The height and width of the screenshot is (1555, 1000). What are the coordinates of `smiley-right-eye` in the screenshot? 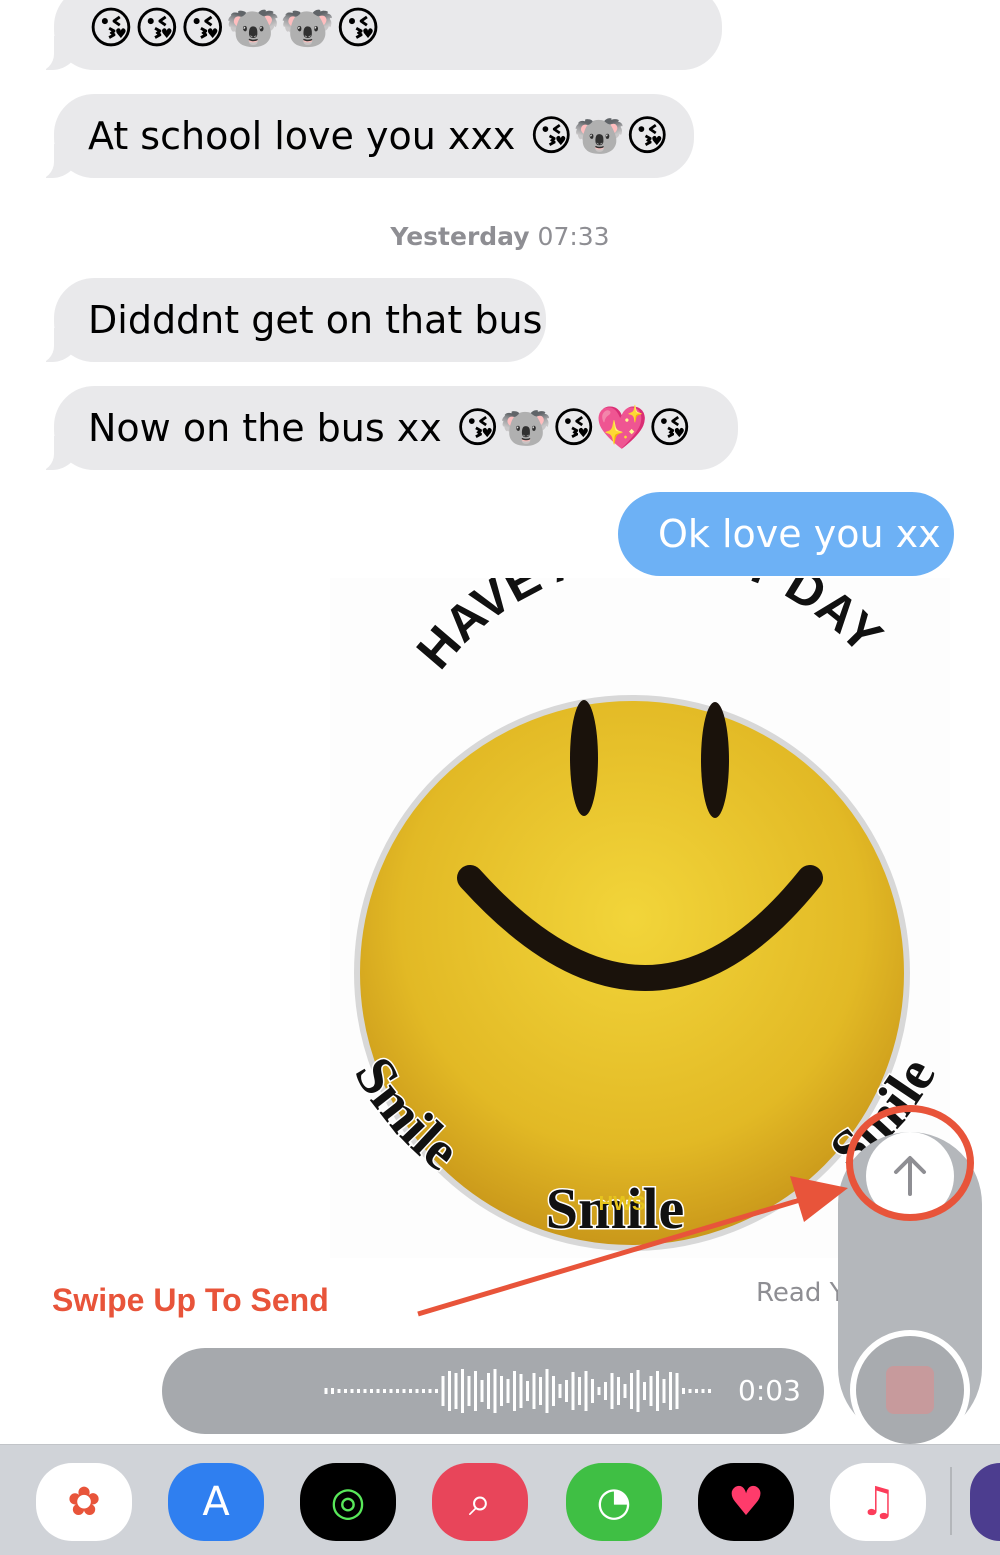 It's located at (715, 760).